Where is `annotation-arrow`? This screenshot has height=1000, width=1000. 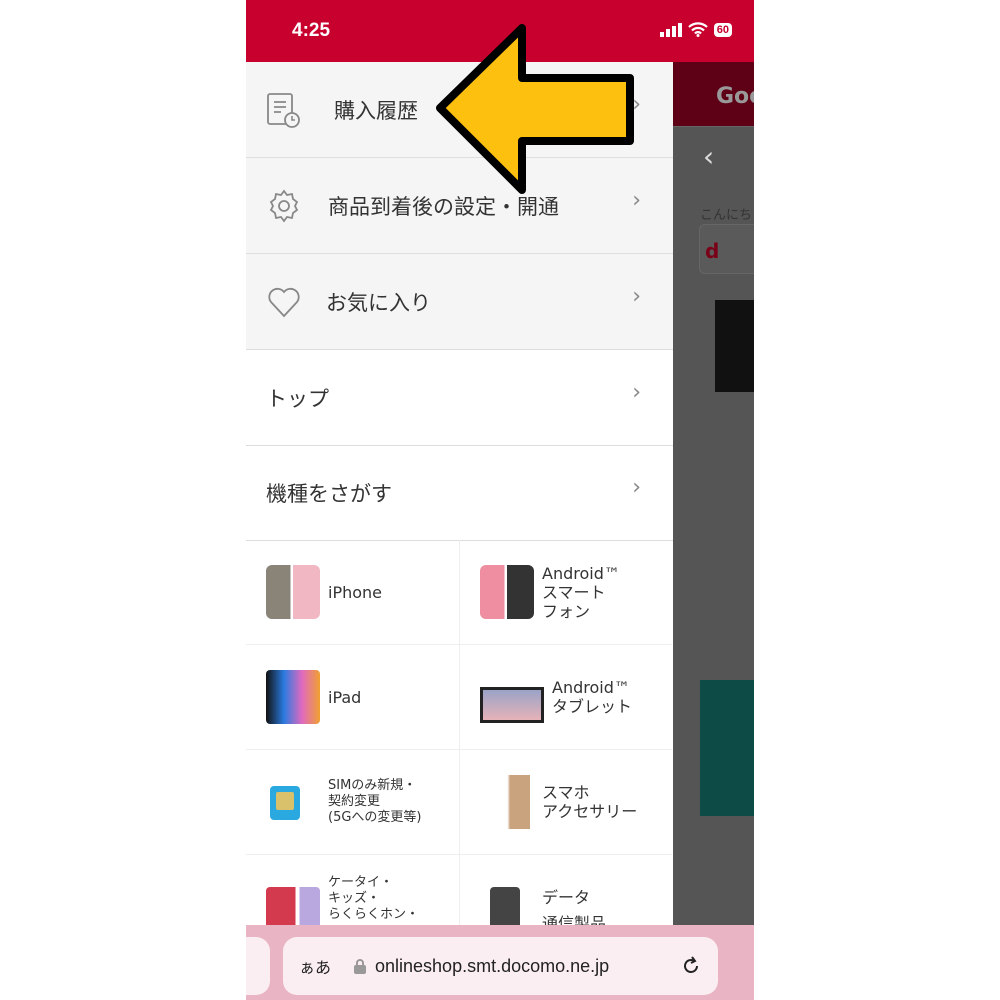 annotation-arrow is located at coordinates (535, 109).